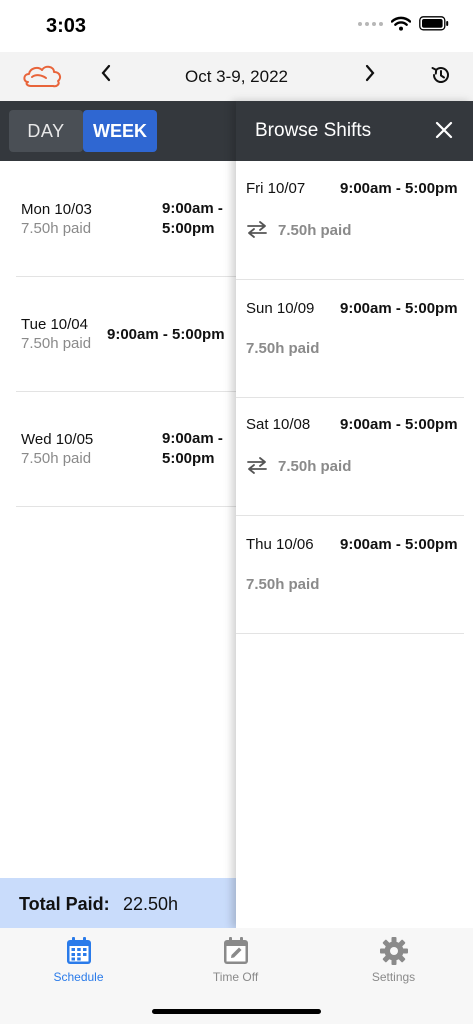 The width and height of the screenshot is (473, 1024). I want to click on view-toggle-bar: DAY WEEK, so click(118, 131).